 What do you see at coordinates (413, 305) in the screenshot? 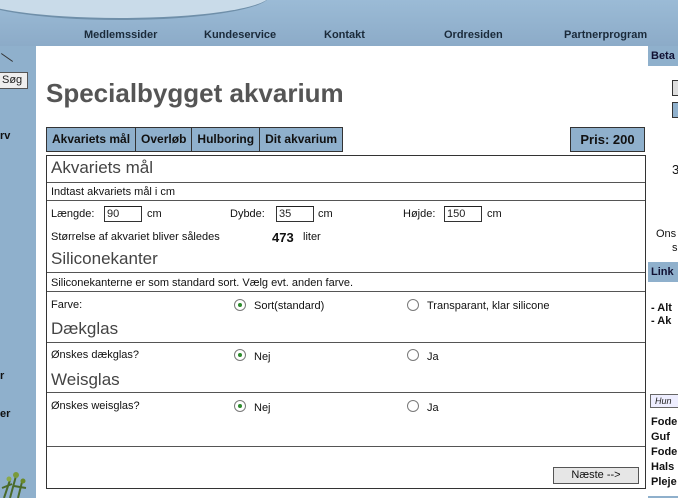
I see `radio-transparent-silicone` at bounding box center [413, 305].